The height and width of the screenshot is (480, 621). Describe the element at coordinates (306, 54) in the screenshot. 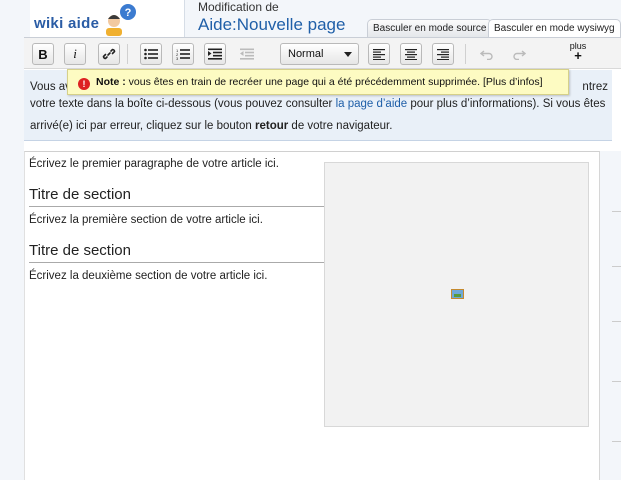

I see `paragraph-format-value: Normal` at that location.